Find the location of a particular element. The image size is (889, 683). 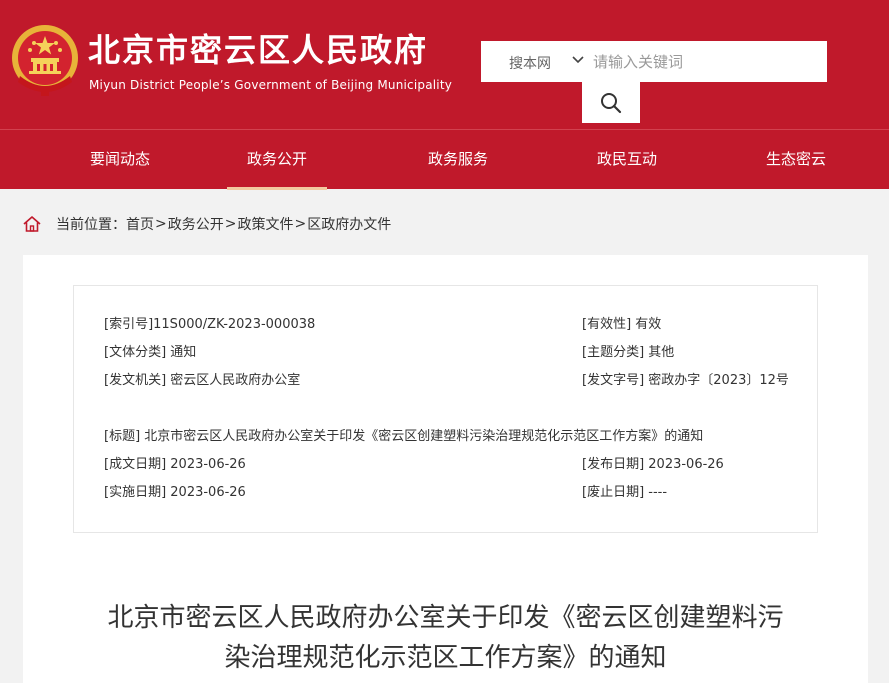

meta-created-date: [成文日期] 2023-06-26 is located at coordinates (175, 464).